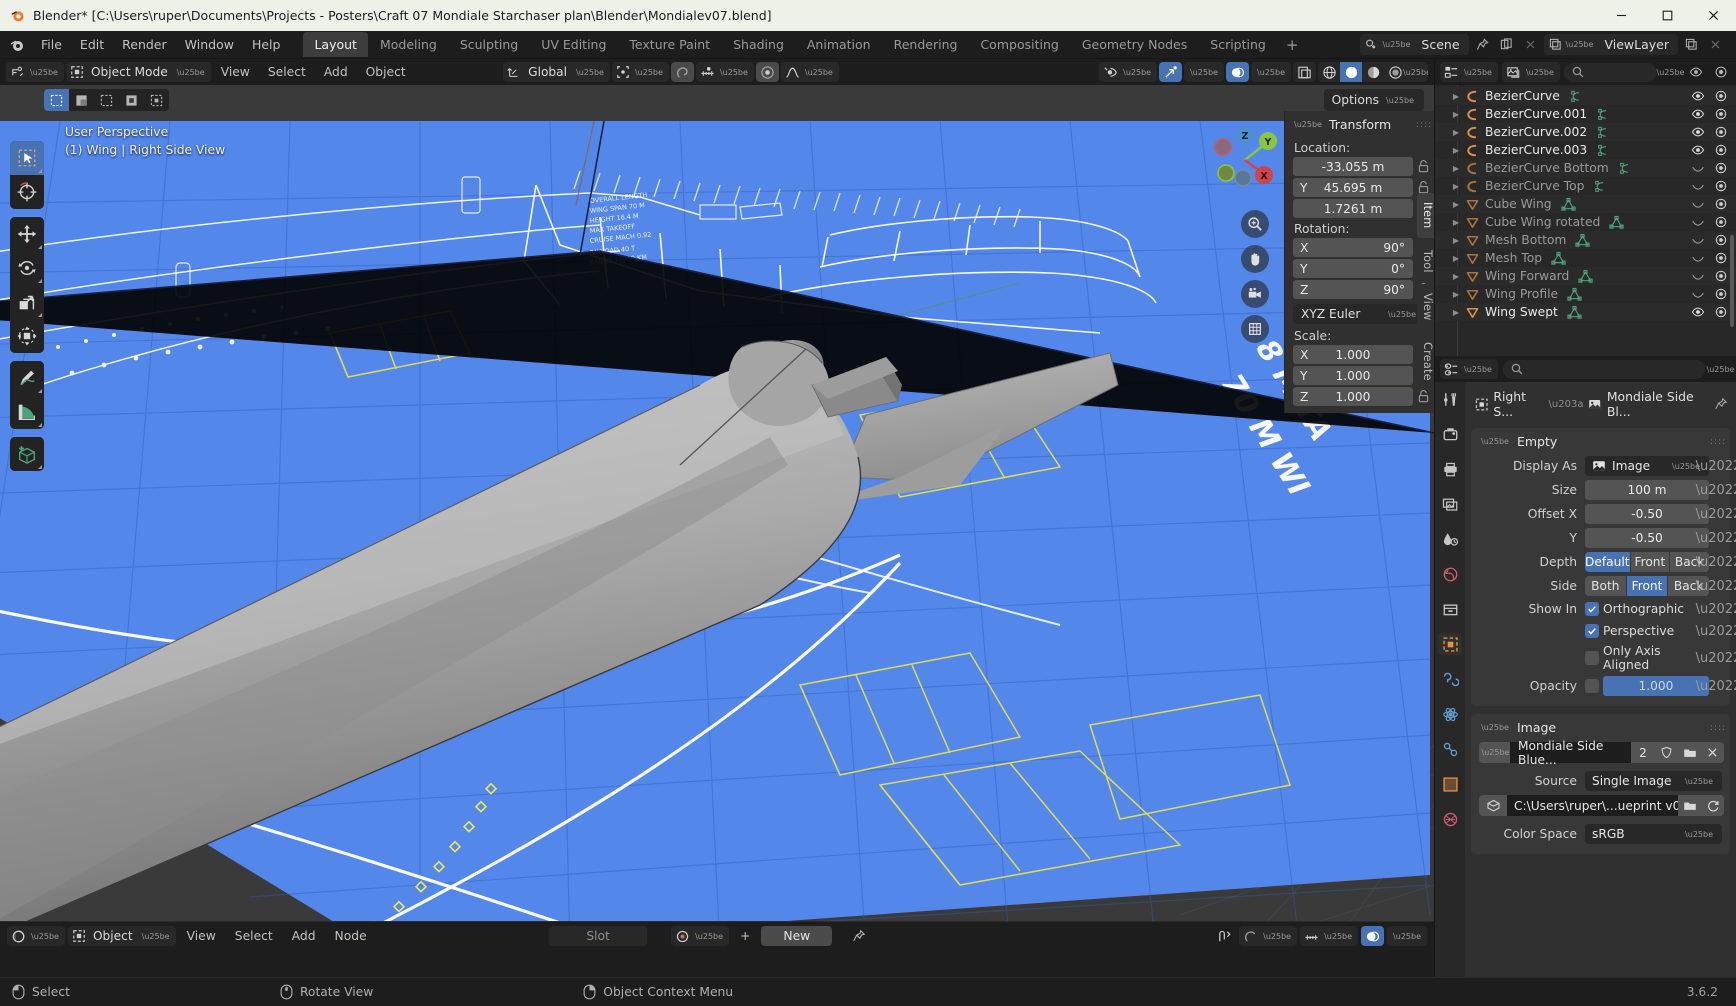  Describe the element at coordinates (1450, 469) in the screenshot. I see `tab-output-properties` at that location.